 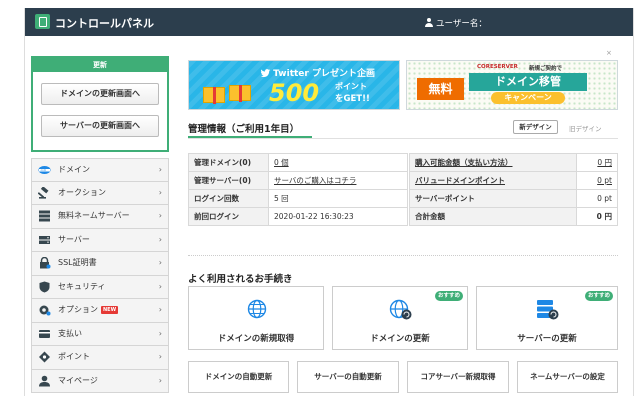 I want to click on sidebar-item-label: オプション, so click(x=78, y=309).